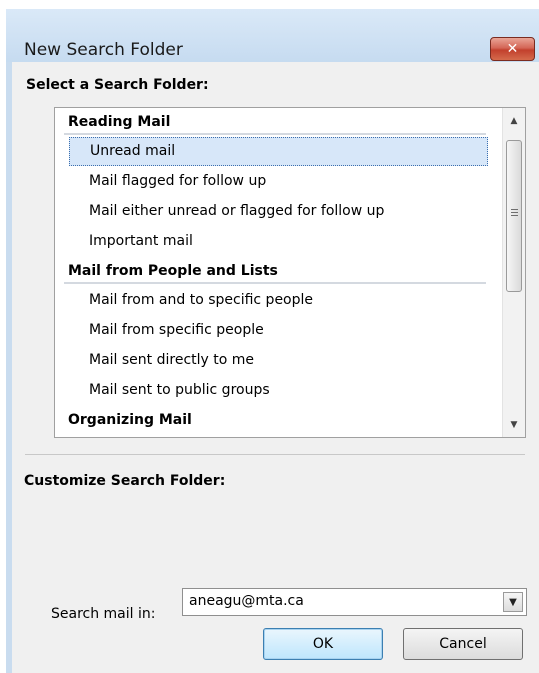  What do you see at coordinates (278, 241) in the screenshot?
I see `list-item: Important mail` at bounding box center [278, 241].